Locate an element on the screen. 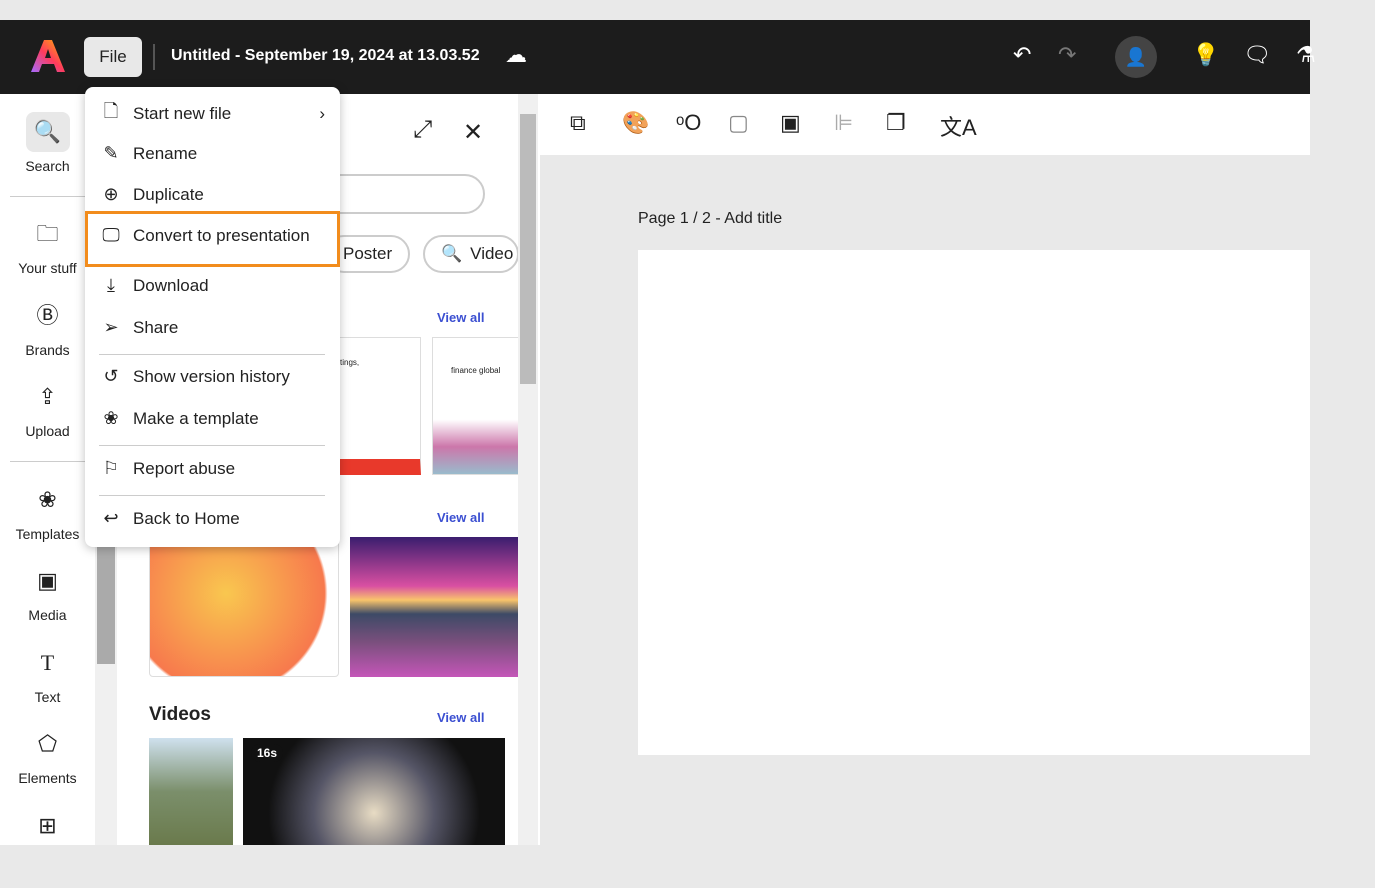  video-thumbnail: 16s is located at coordinates (374, 791).